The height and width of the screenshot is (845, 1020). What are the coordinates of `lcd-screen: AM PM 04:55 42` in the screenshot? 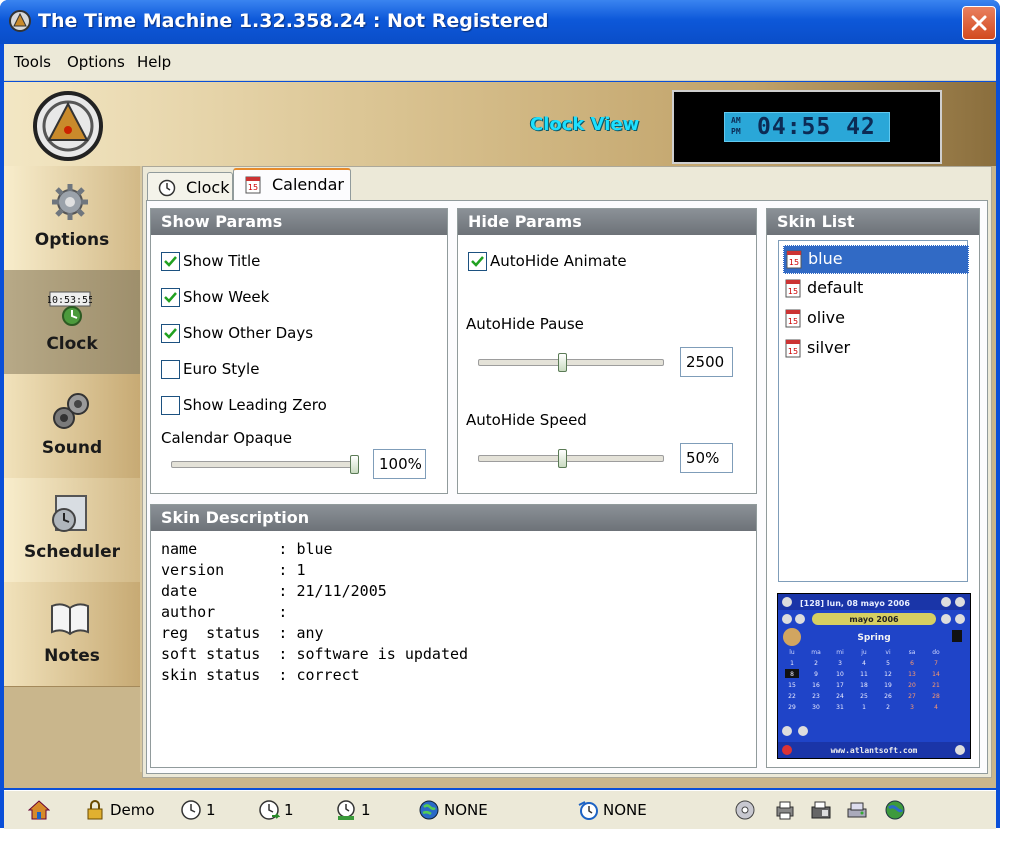 It's located at (807, 127).